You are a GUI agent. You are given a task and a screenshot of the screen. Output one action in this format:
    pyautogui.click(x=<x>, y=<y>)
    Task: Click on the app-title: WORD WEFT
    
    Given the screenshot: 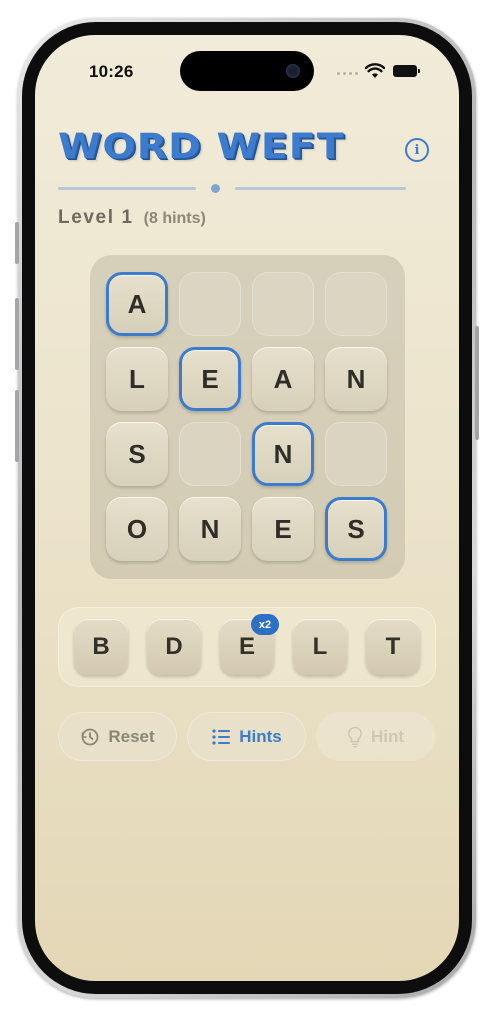 What is the action you would take?
    pyautogui.click(x=201, y=147)
    